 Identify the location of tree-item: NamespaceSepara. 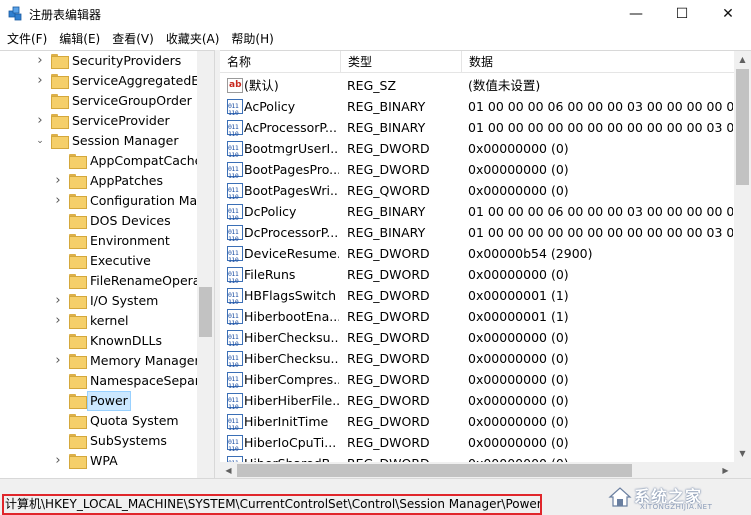
(104, 381).